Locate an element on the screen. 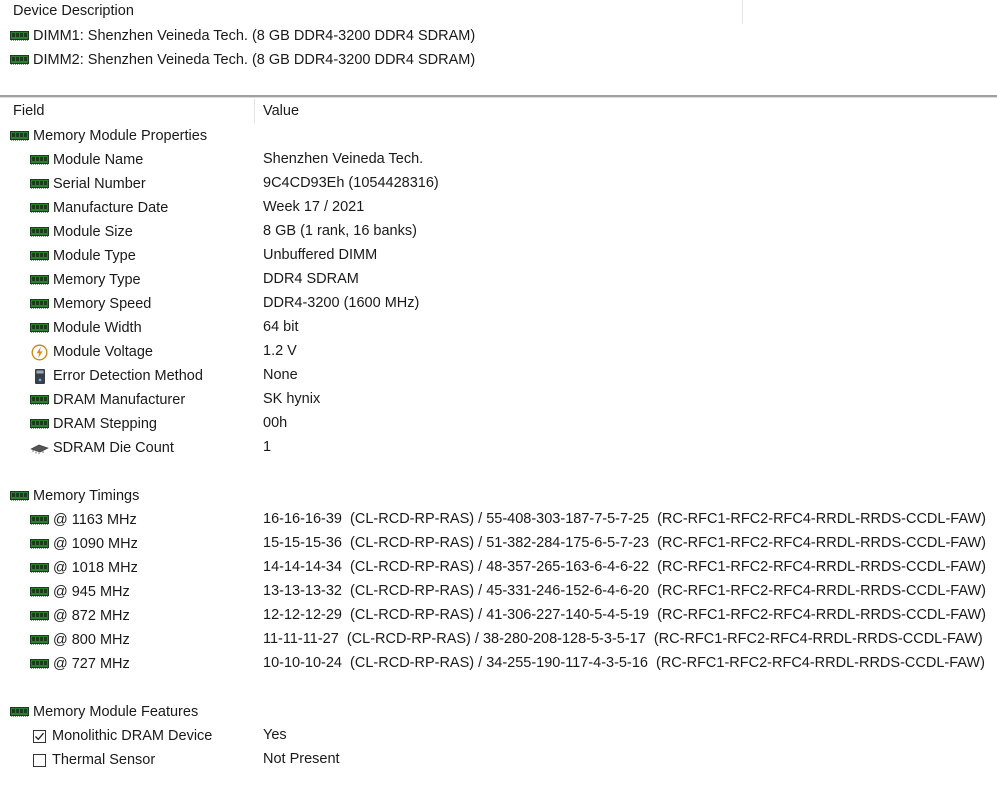 This screenshot has width=997, height=787. value-cell: 00h is located at coordinates (275, 423).